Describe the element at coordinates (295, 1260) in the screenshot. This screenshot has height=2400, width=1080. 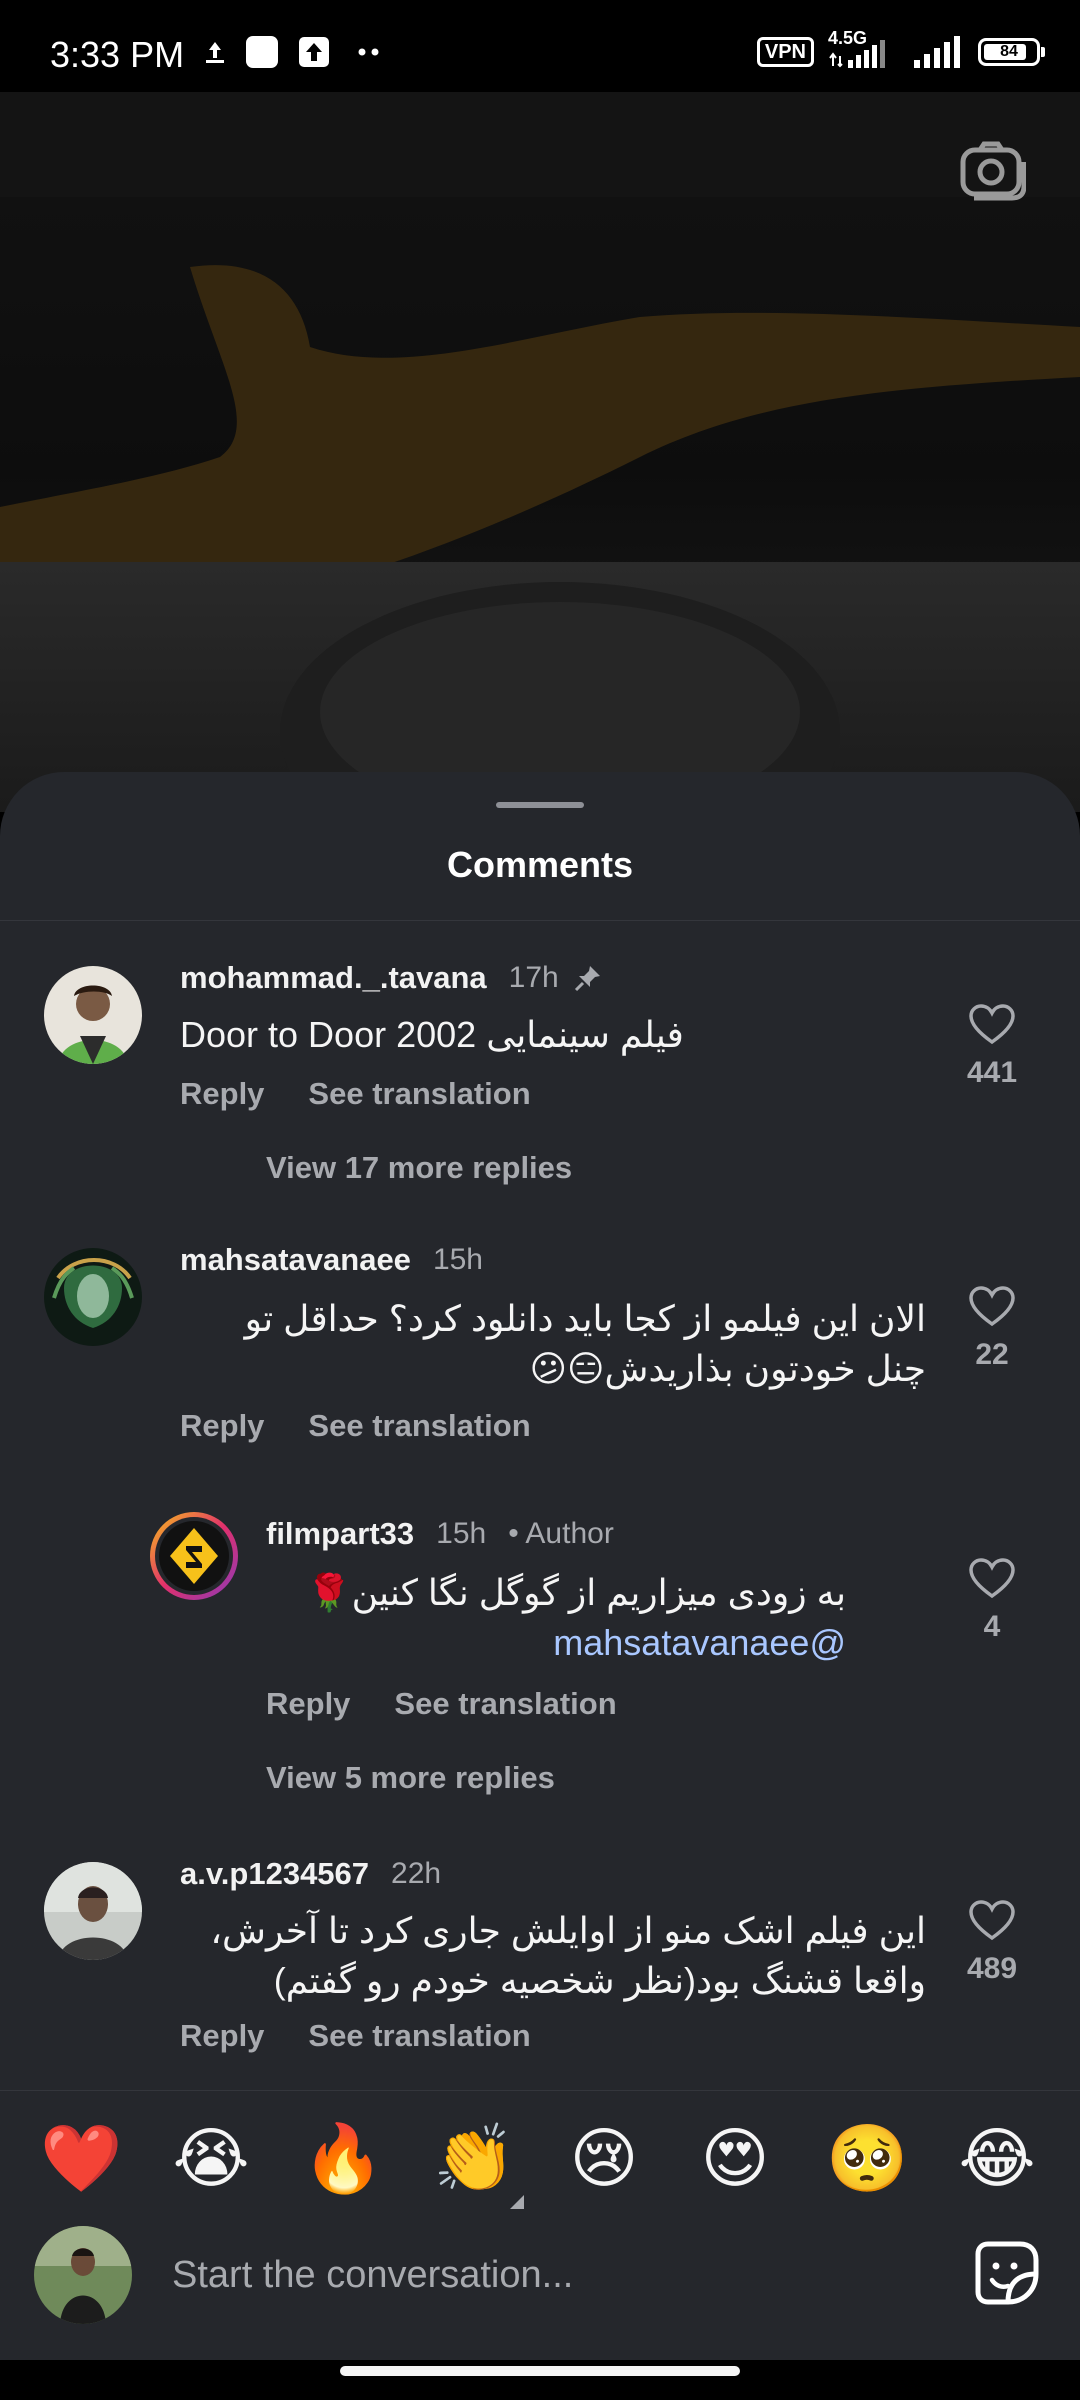
I see `username: mahsatavanaee` at that location.